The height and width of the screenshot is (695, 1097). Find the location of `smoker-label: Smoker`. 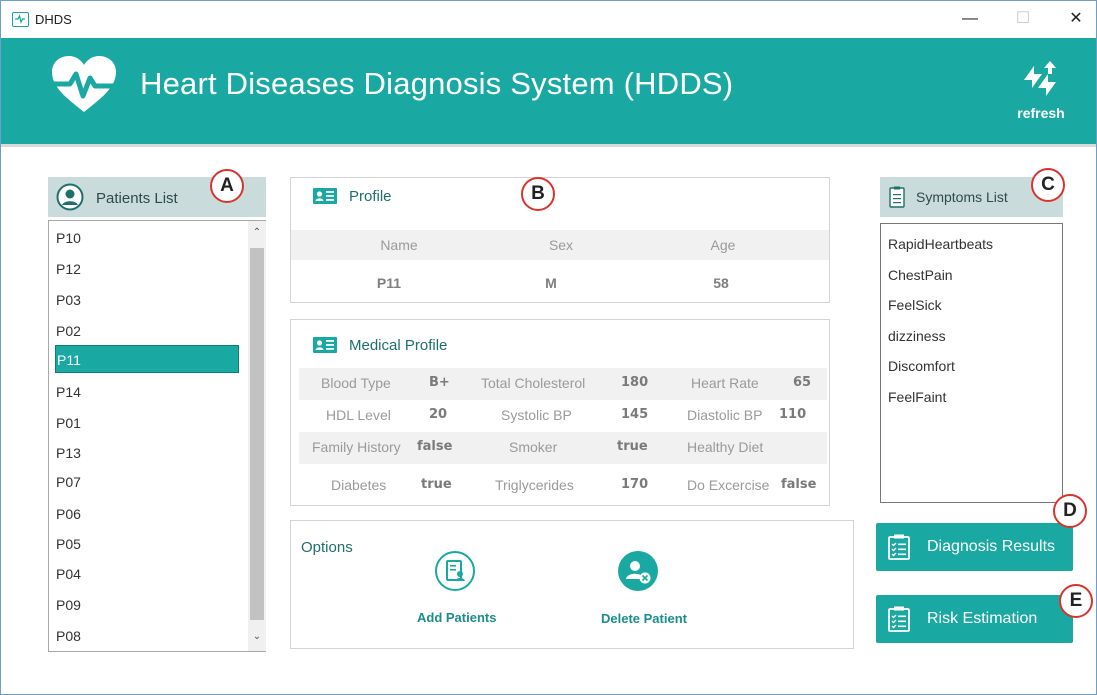

smoker-label: Smoker is located at coordinates (533, 447).